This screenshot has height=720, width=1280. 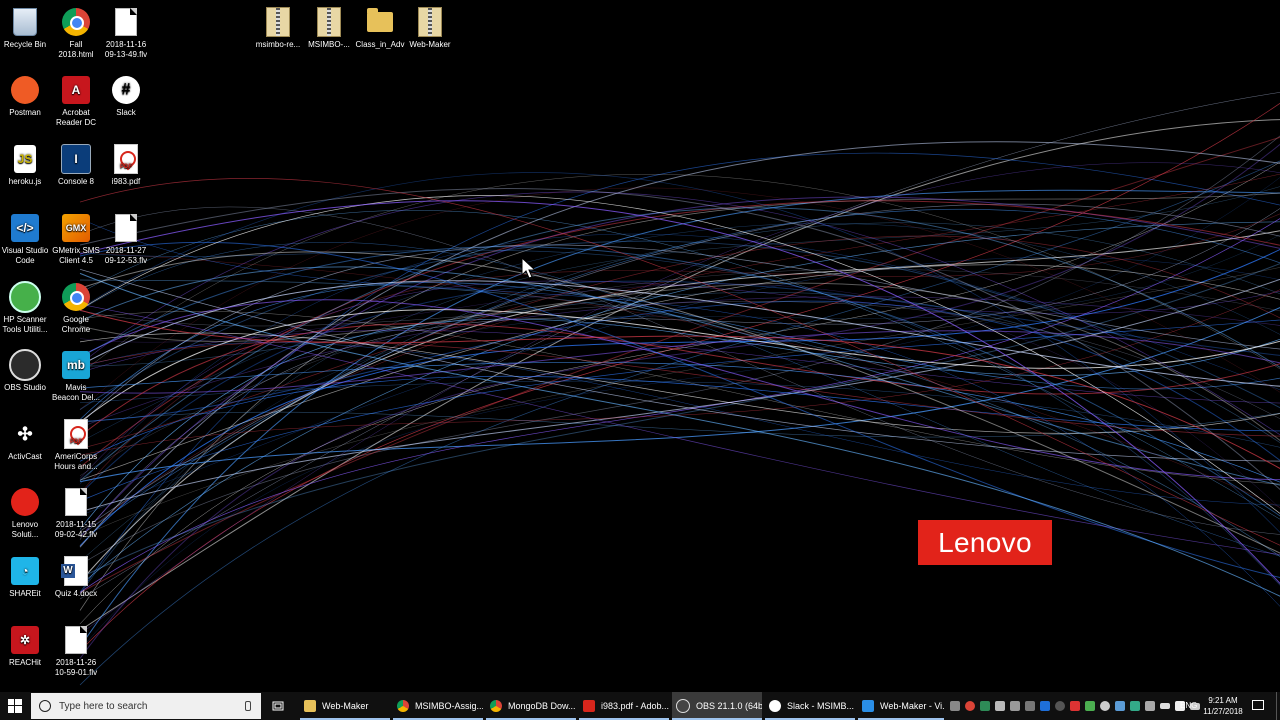 What do you see at coordinates (345, 706) in the screenshot?
I see `taskbar-app-web-maker-folder: Web-Maker` at bounding box center [345, 706].